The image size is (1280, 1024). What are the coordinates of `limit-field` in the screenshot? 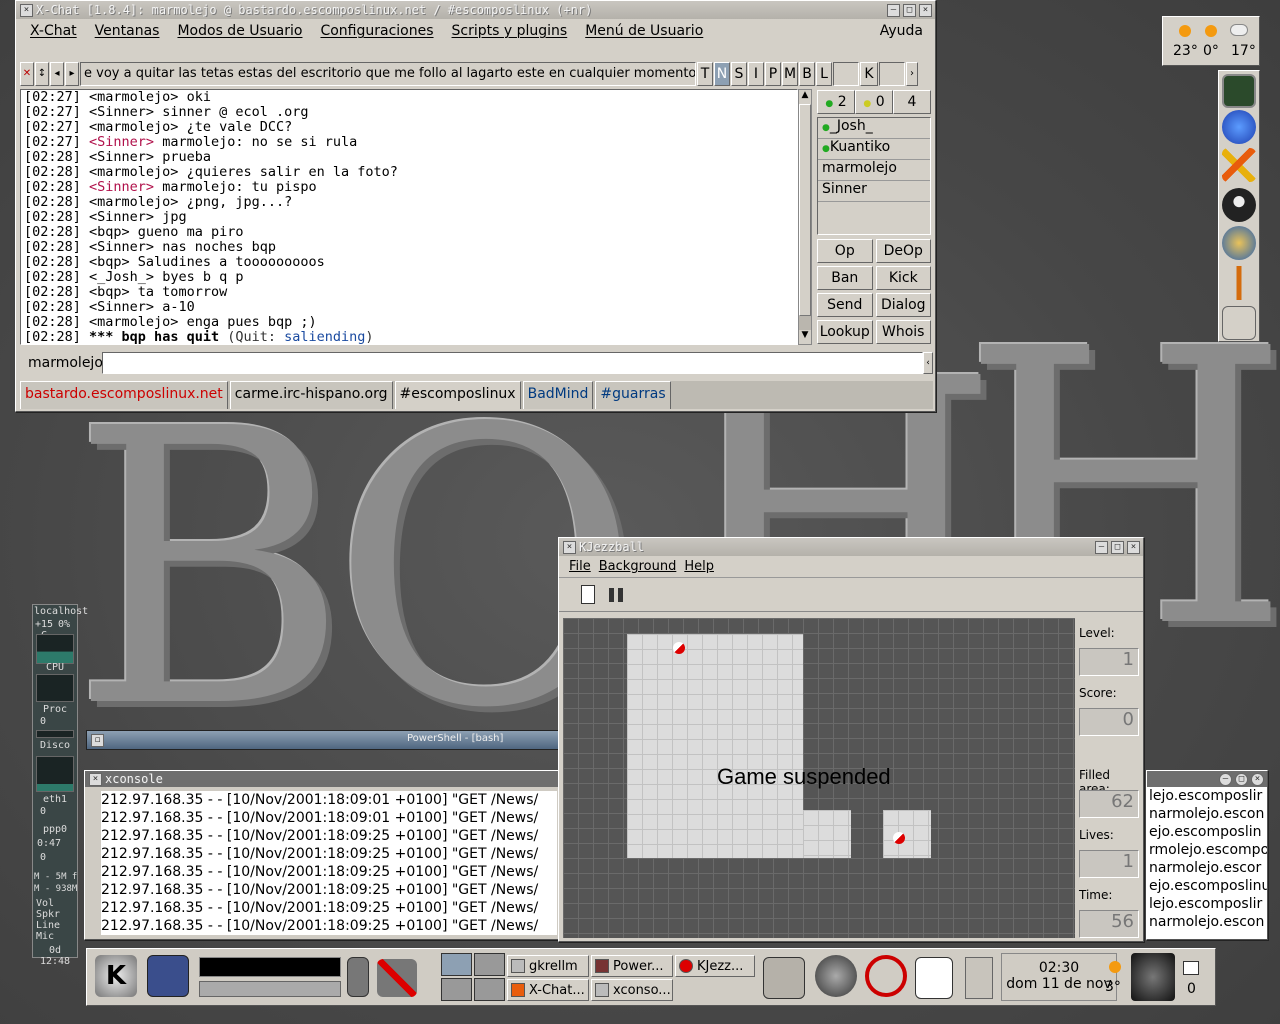 It's located at (846, 74).